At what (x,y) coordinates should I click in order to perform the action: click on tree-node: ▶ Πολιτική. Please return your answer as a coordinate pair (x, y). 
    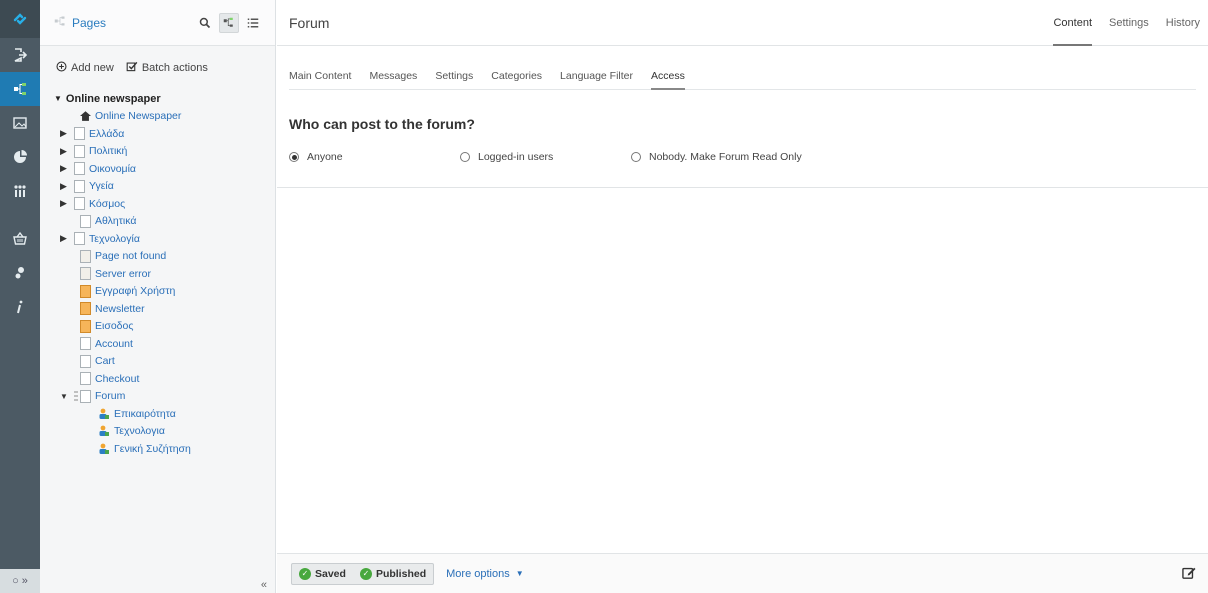
    Looking at the image, I should click on (164, 152).